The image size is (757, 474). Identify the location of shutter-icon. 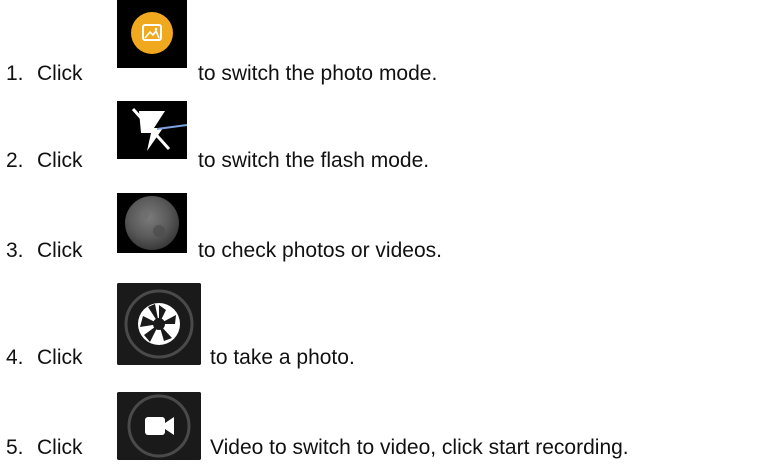
(159, 324).